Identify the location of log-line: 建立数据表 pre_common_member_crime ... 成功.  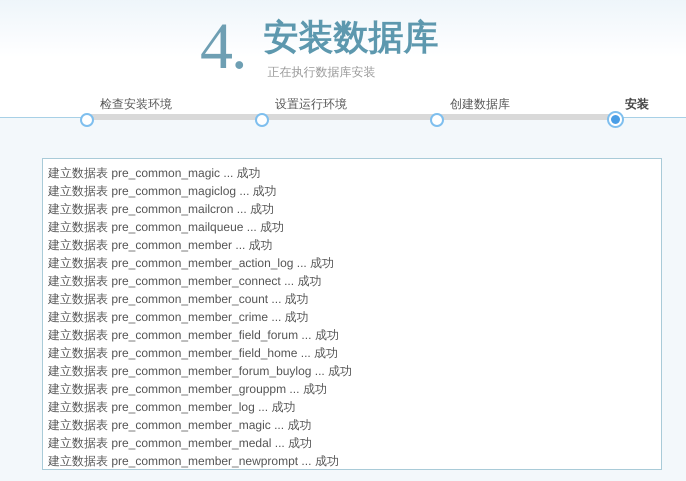
(178, 317).